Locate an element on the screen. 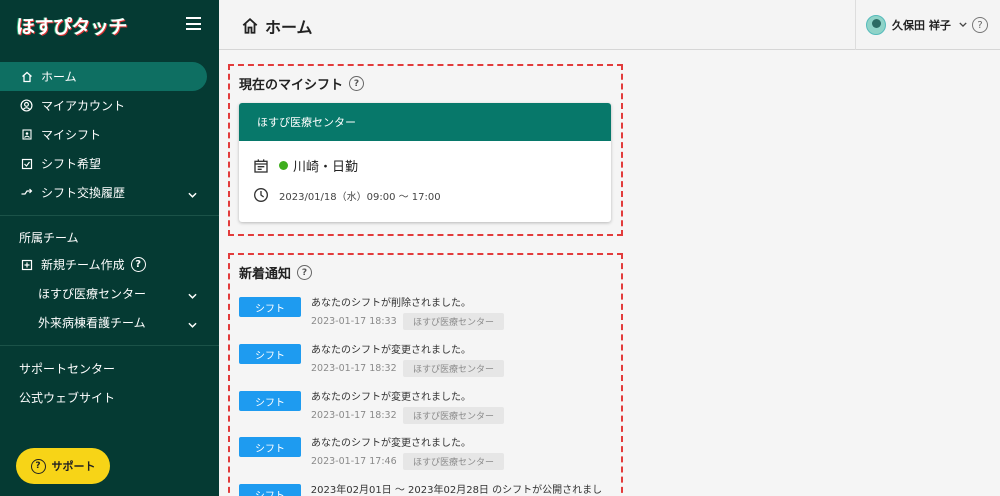 The image size is (1000, 496). page-title-text: ホーム is located at coordinates (289, 27).